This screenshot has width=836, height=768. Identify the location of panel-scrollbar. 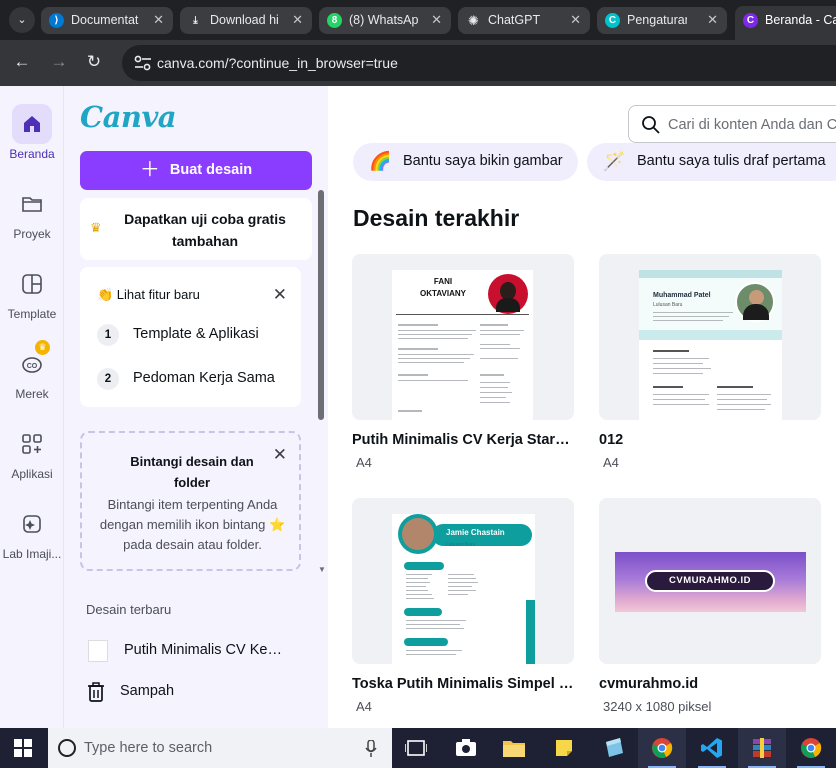
(321, 305).